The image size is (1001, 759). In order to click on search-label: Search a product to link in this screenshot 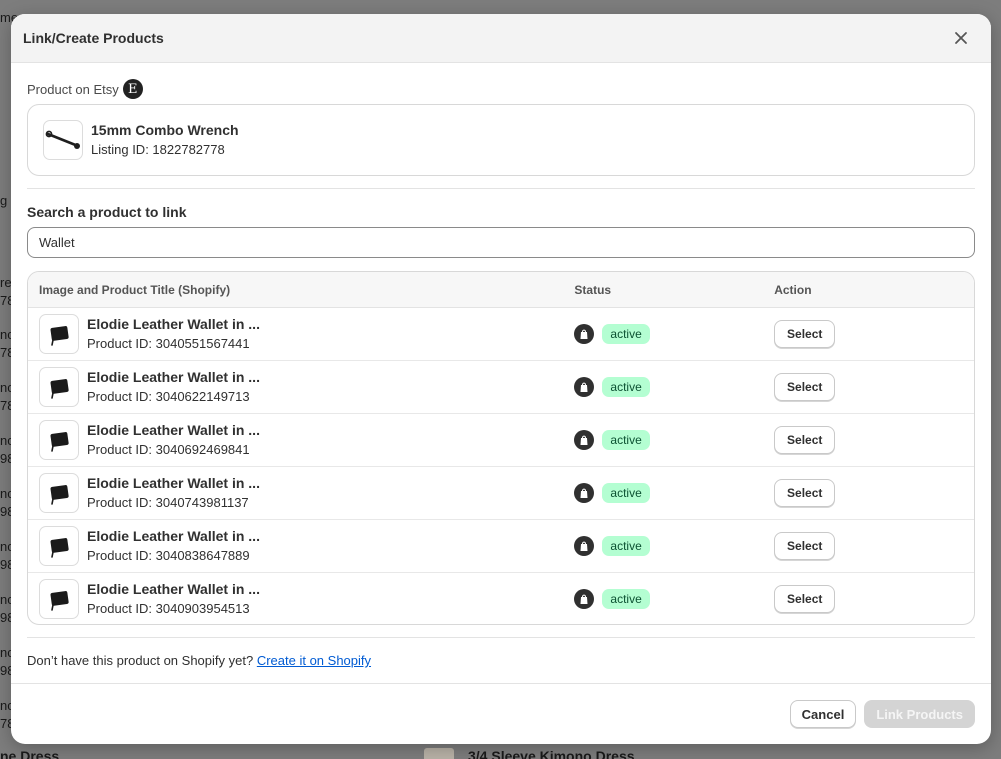, I will do `click(107, 212)`.